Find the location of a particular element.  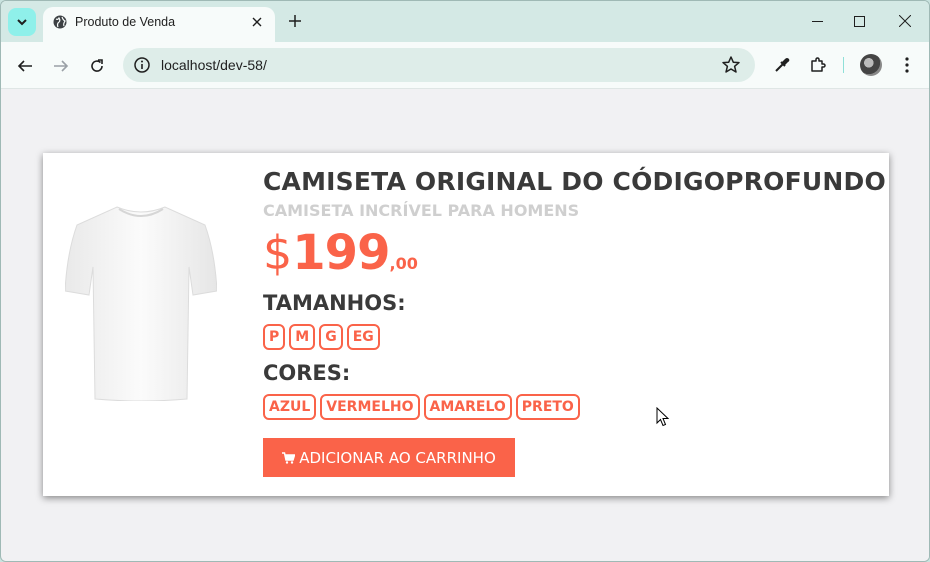

size-options: P M G EG is located at coordinates (321, 337).